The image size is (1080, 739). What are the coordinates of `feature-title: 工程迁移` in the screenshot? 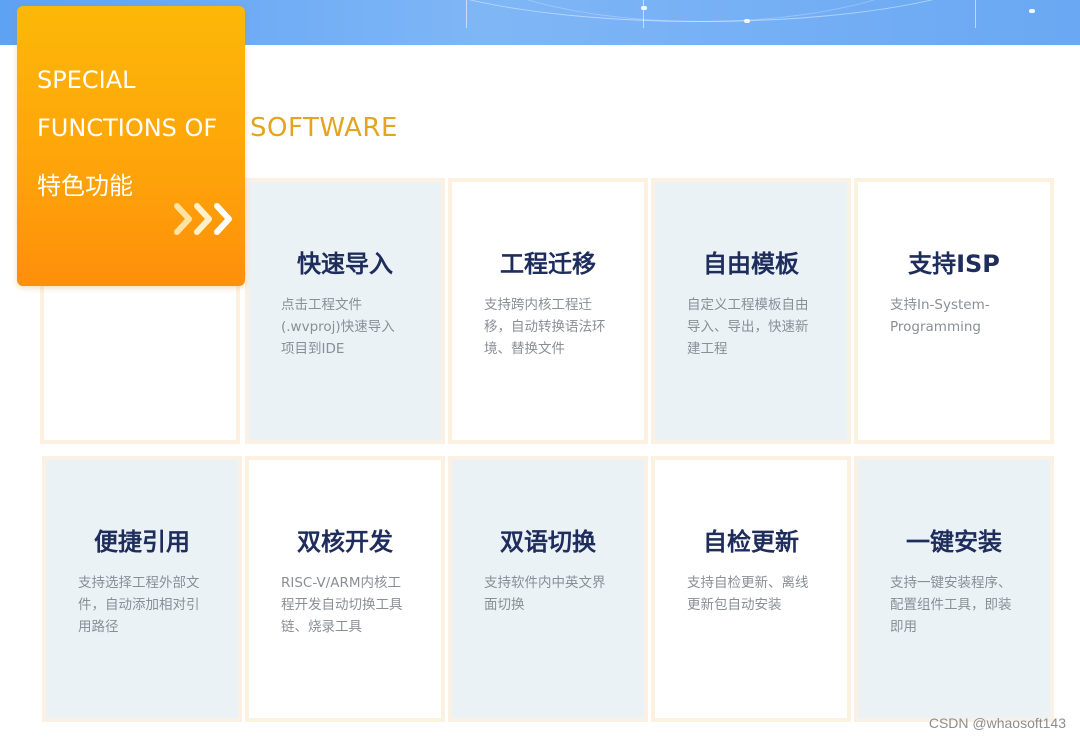 It's located at (548, 264).